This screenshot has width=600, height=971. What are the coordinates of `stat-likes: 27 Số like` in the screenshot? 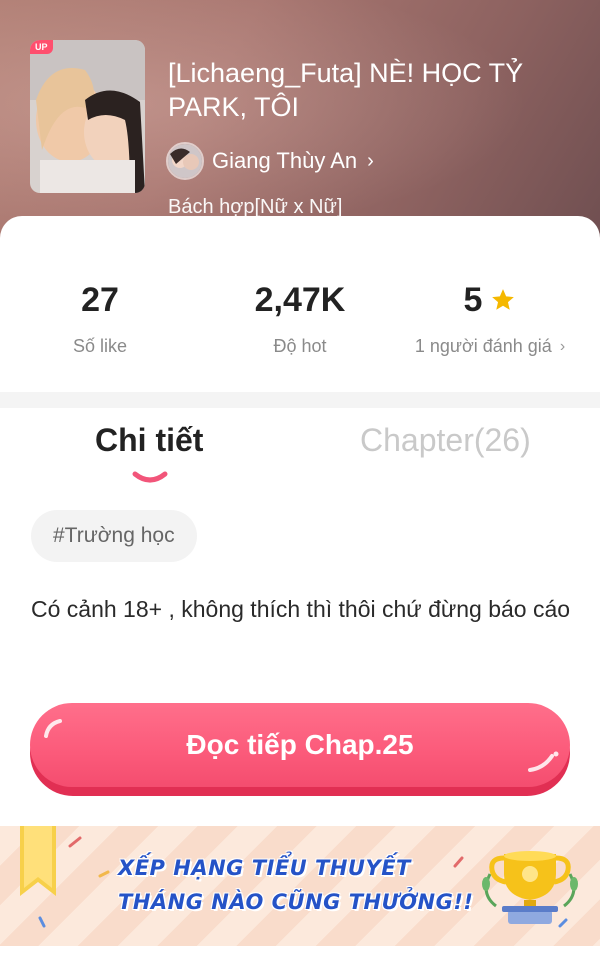 It's located at (100, 317).